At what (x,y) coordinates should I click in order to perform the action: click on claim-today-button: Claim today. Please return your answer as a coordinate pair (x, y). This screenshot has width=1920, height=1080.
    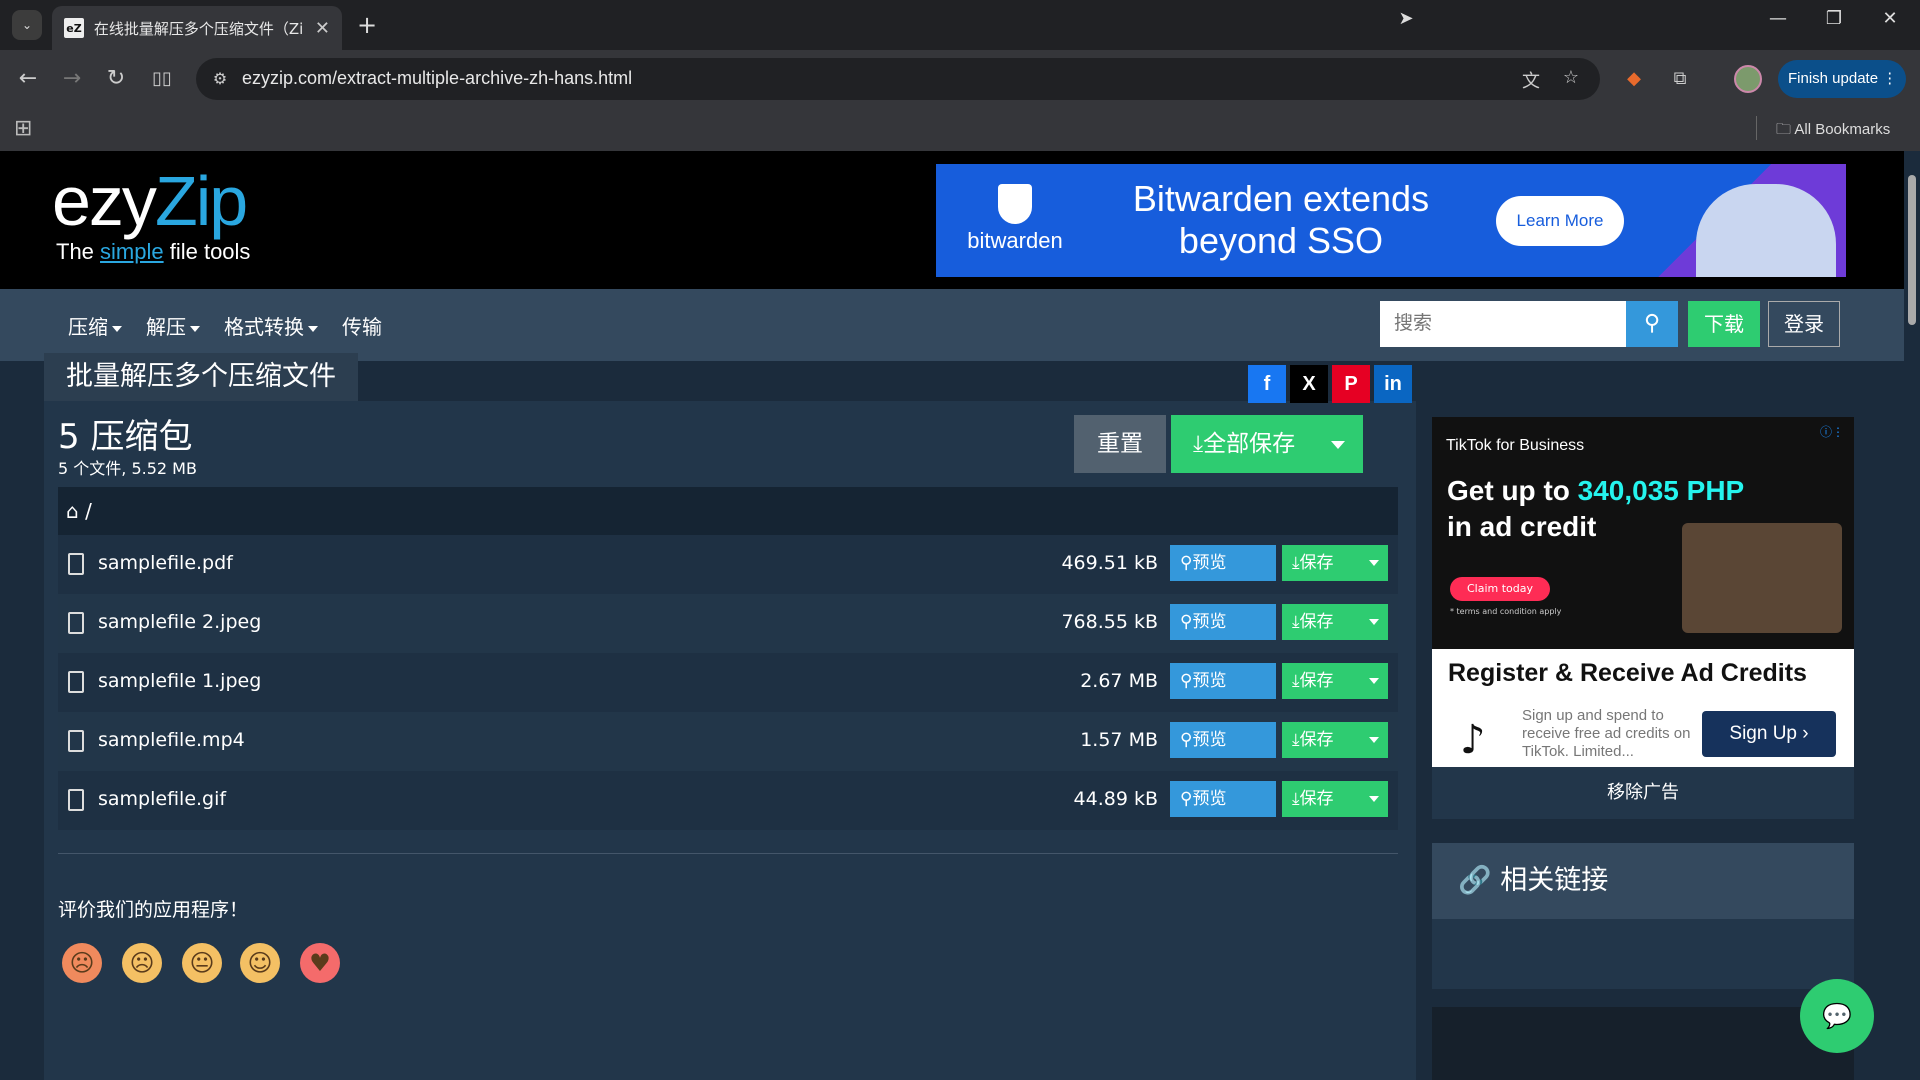
    Looking at the image, I should click on (1500, 589).